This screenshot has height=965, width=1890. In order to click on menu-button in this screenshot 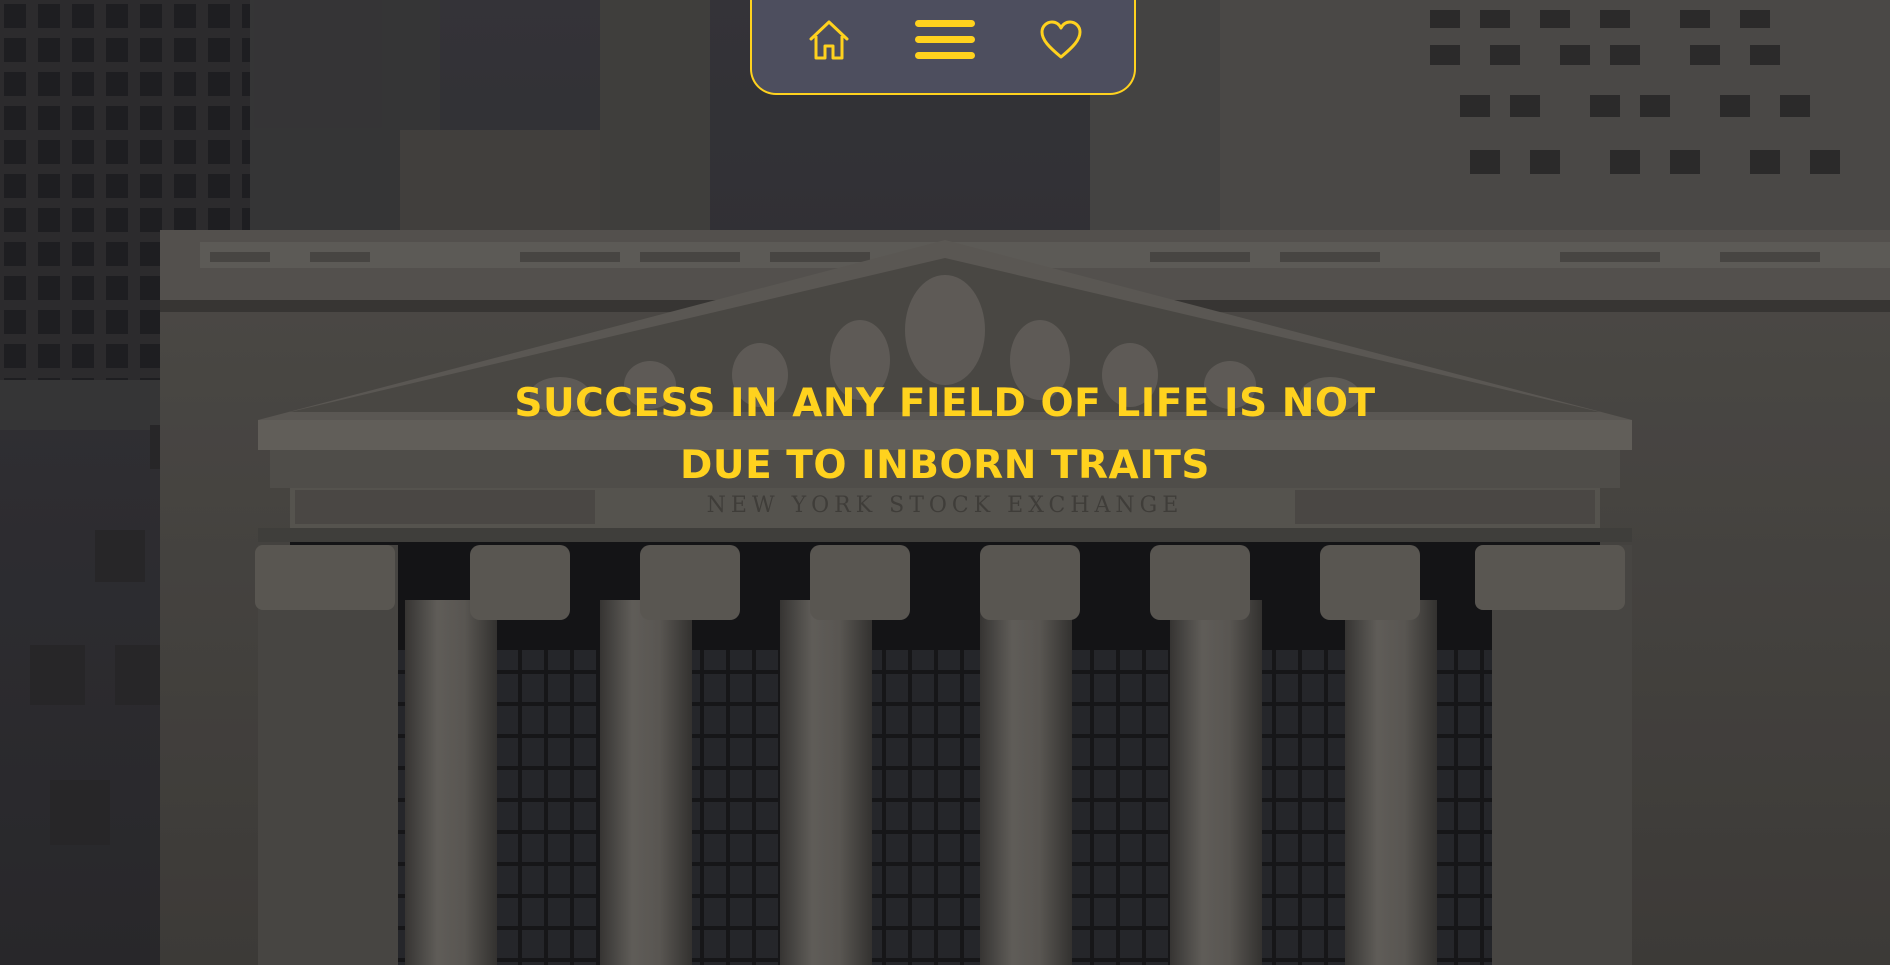, I will do `click(945, 40)`.